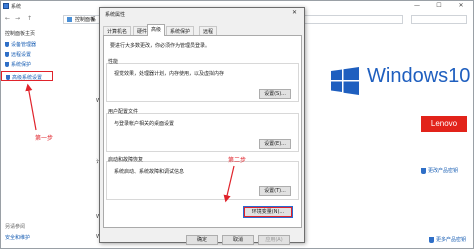 The height and width of the screenshot is (249, 474). Describe the element at coordinates (69, 19) in the screenshot. I see `control-panel-icon` at that location.